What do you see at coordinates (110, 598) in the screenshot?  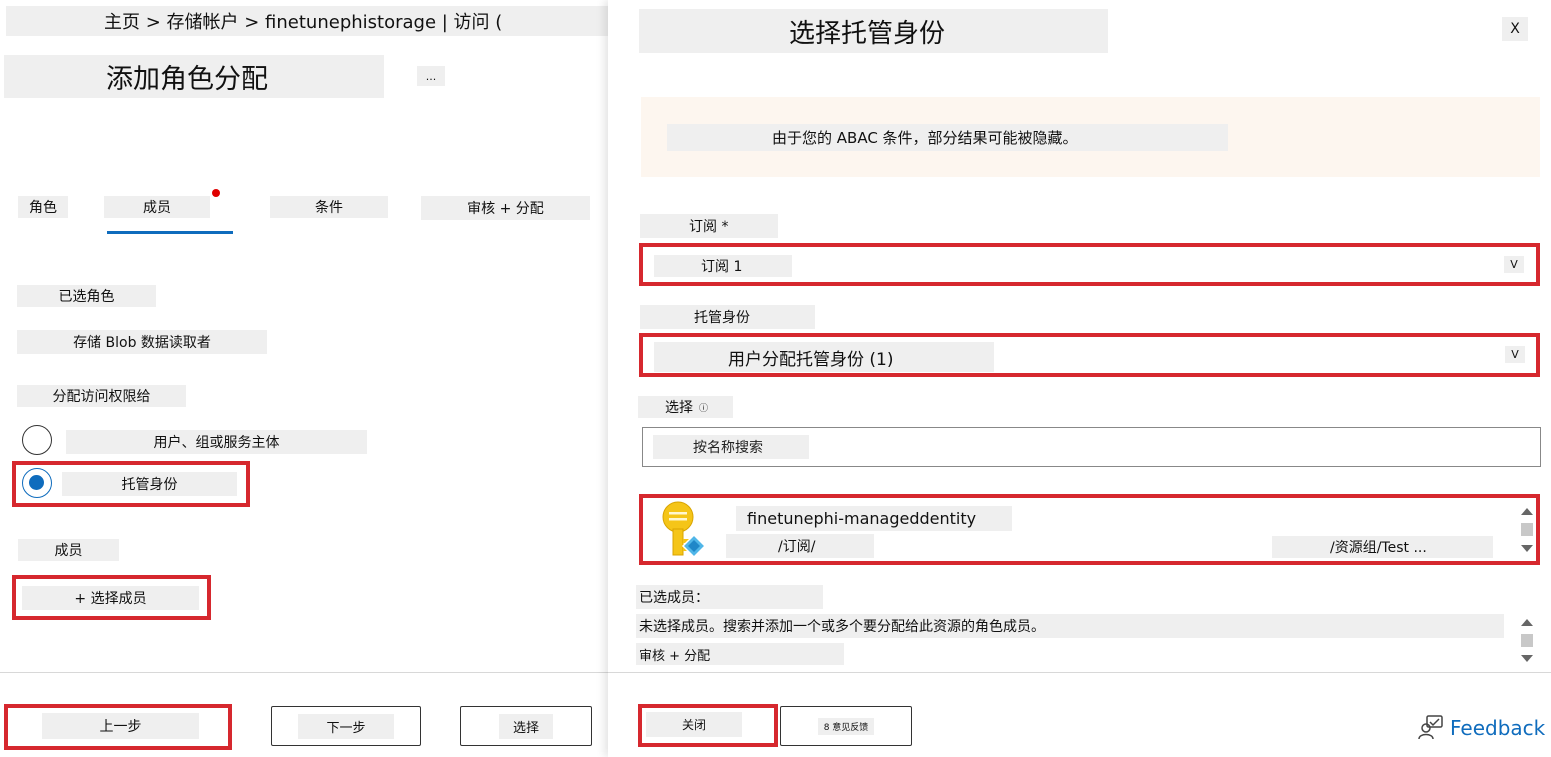 I see `select-members-link: + 选择成员` at bounding box center [110, 598].